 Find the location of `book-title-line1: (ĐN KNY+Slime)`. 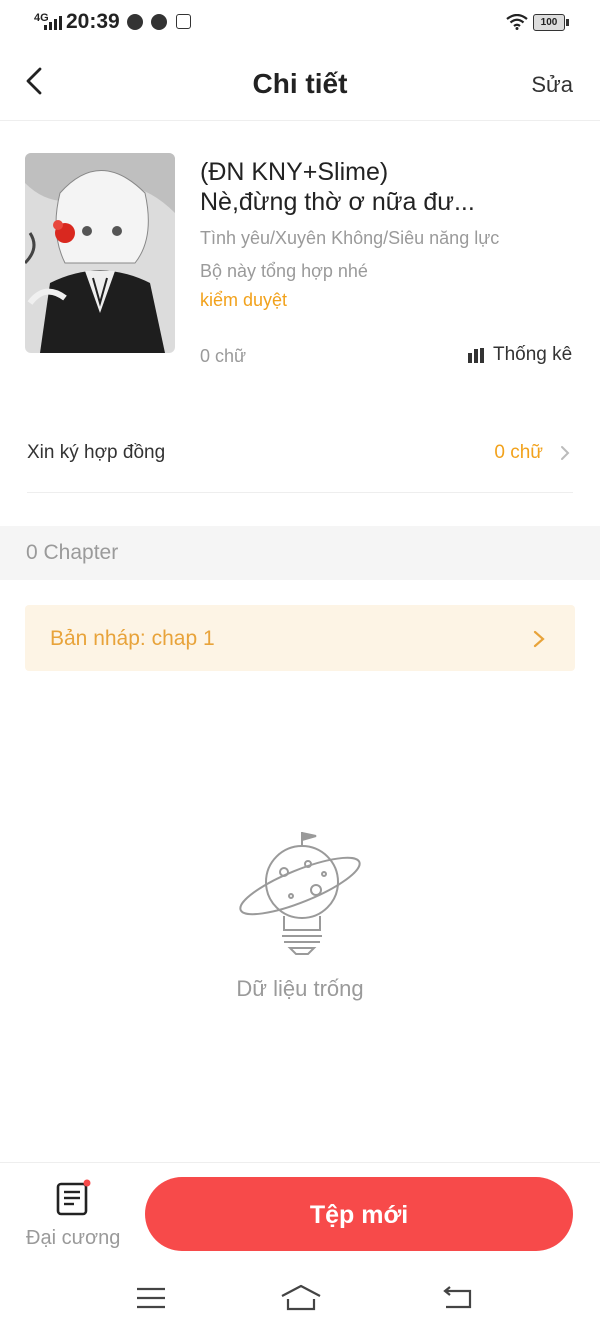

book-title-line1: (ĐN KNY+Slime) is located at coordinates (294, 172).